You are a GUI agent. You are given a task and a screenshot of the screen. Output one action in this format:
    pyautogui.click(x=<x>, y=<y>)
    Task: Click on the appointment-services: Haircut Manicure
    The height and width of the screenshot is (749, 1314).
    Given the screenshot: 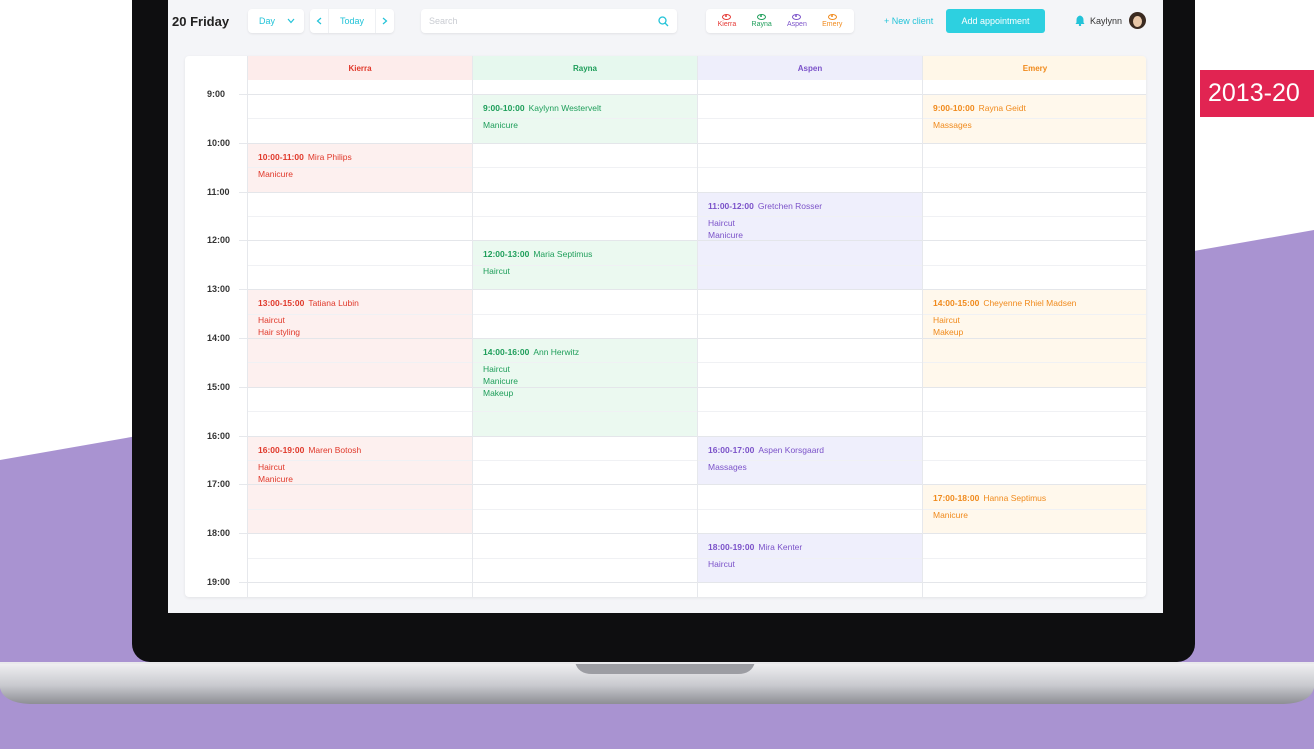 What is the action you would take?
    pyautogui.click(x=815, y=229)
    